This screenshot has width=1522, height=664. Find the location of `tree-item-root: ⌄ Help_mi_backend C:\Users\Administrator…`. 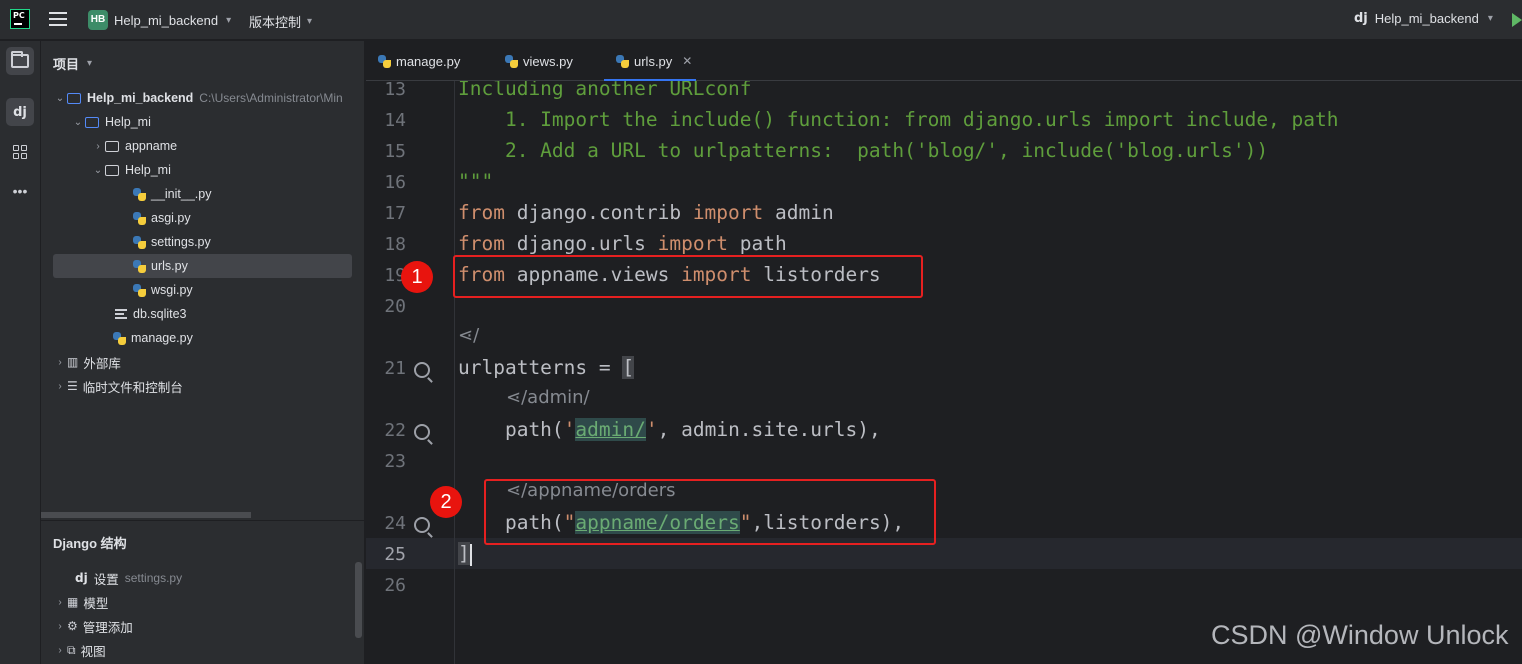

tree-item-root: ⌄ Help_mi_backend C:\Users\Administrator… is located at coordinates (203, 98).